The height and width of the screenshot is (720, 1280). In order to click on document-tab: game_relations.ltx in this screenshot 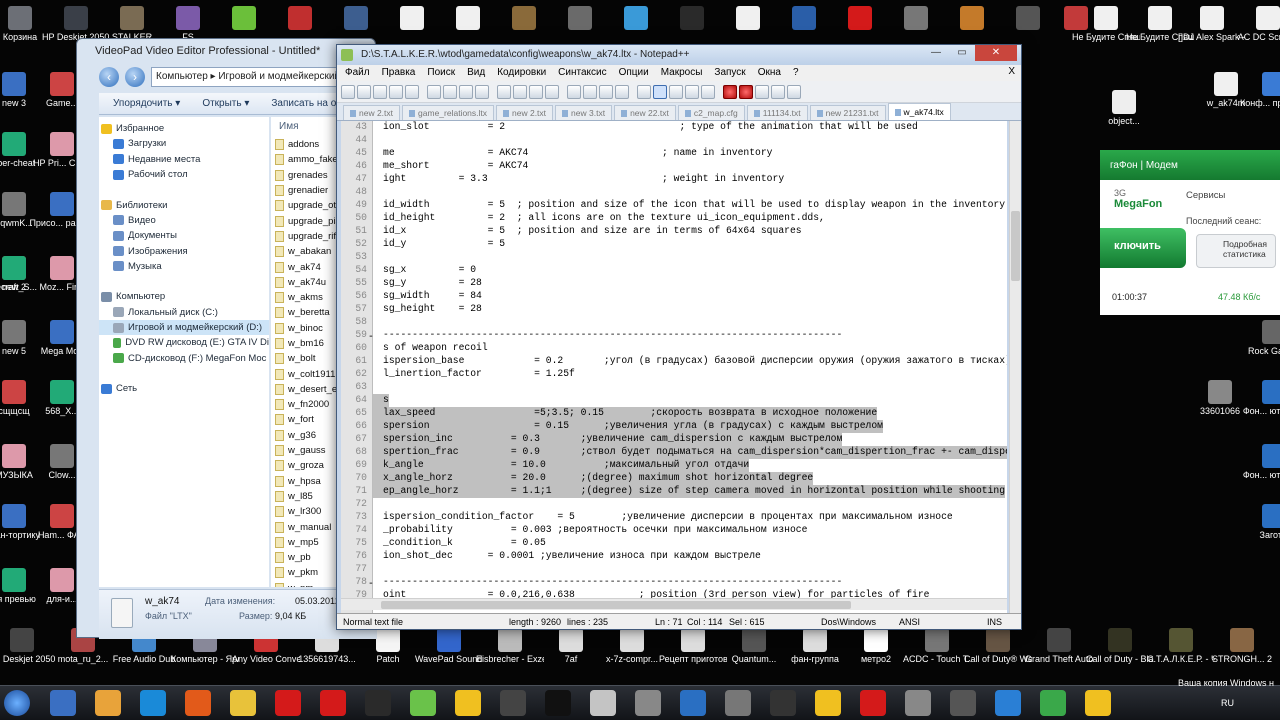, I will do `click(448, 112)`.